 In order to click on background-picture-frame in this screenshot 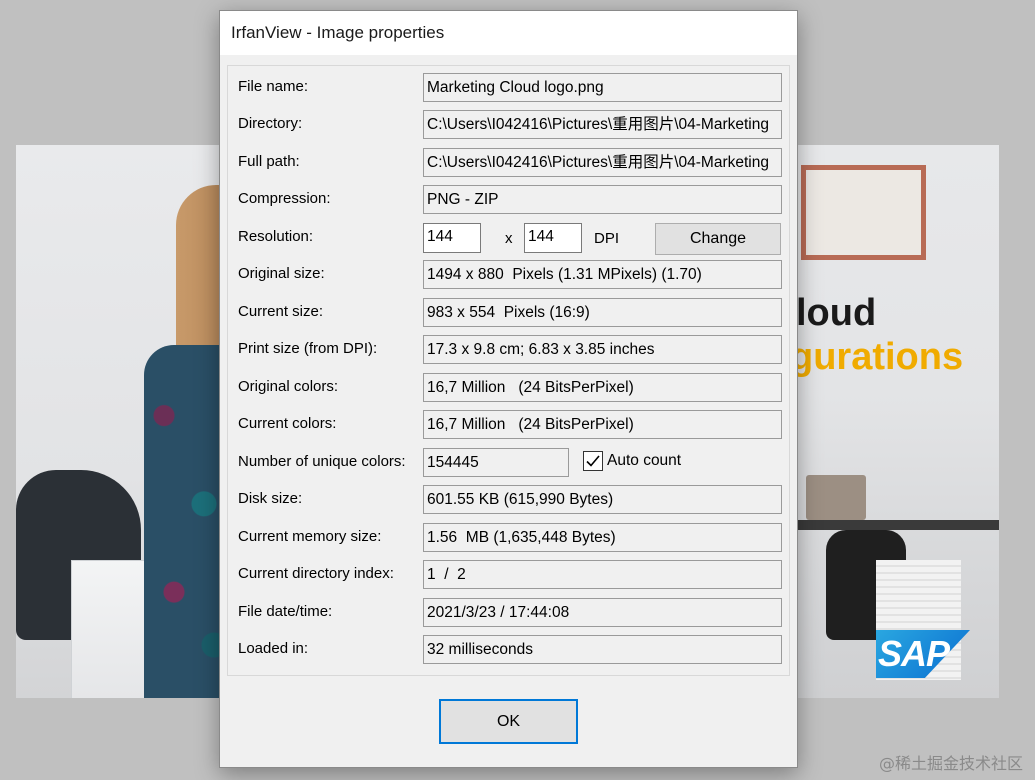, I will do `click(863, 212)`.